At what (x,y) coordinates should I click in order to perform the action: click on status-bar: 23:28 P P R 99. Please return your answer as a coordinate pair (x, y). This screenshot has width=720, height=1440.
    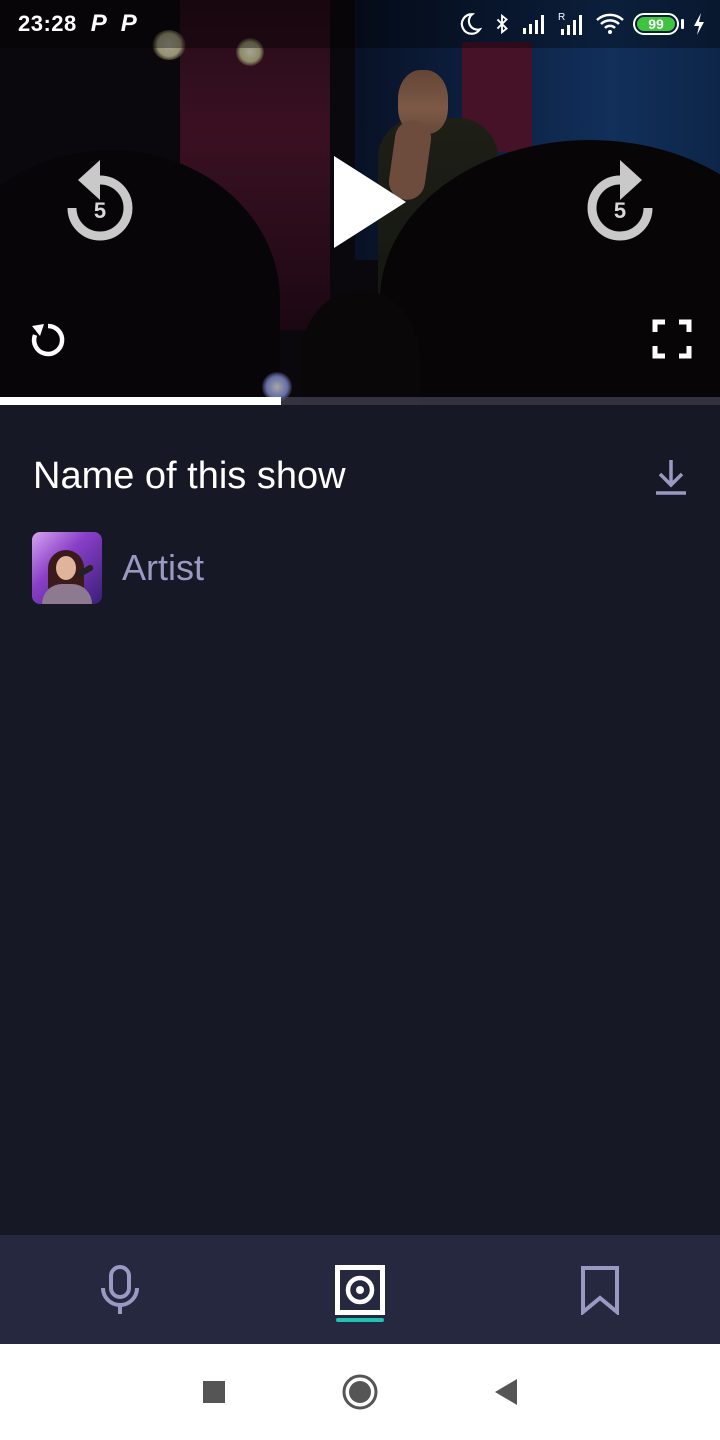
    Looking at the image, I should click on (360, 24).